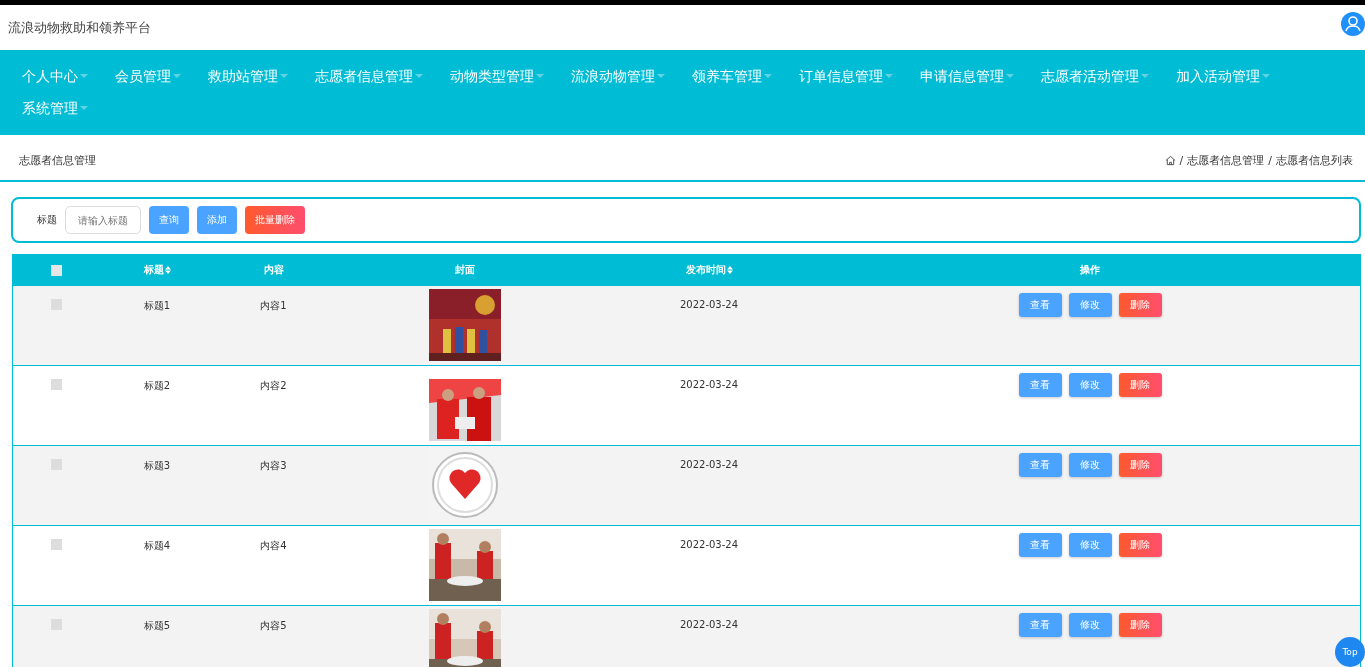  What do you see at coordinates (732, 76) in the screenshot?
I see `nav-menu-item: 领养车管理` at bounding box center [732, 76].